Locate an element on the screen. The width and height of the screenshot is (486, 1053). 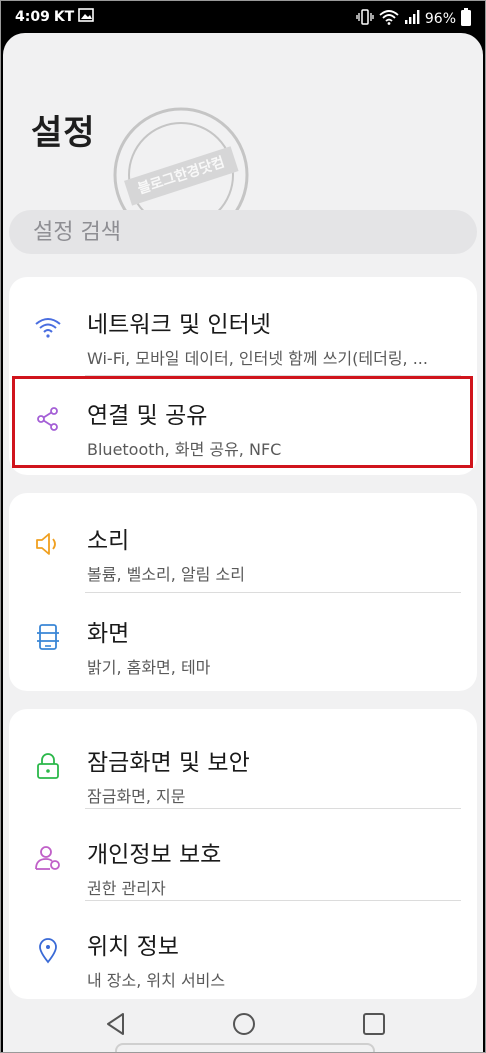
settings-item-lockscreen-security: 잠금화면 및 보안 잠금화면, 지문 is located at coordinates (243, 769).